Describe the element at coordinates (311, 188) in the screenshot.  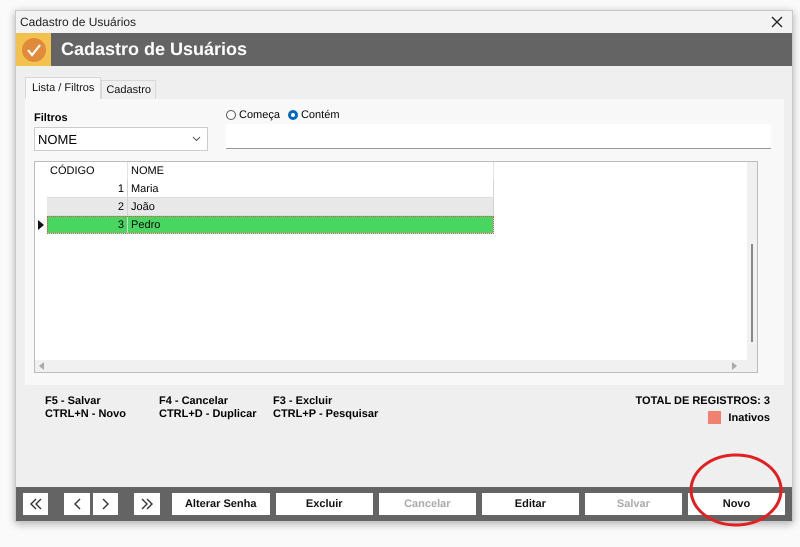
I see `table-cell: Maria` at that location.